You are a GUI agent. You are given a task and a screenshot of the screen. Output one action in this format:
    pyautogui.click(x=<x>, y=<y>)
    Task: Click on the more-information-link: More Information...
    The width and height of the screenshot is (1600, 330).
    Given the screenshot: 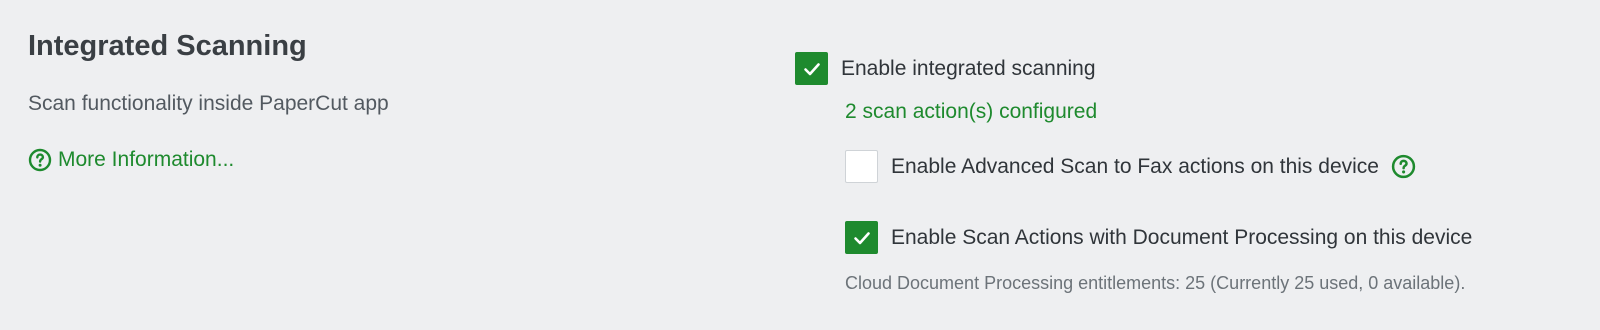 What is the action you would take?
    pyautogui.click(x=378, y=160)
    